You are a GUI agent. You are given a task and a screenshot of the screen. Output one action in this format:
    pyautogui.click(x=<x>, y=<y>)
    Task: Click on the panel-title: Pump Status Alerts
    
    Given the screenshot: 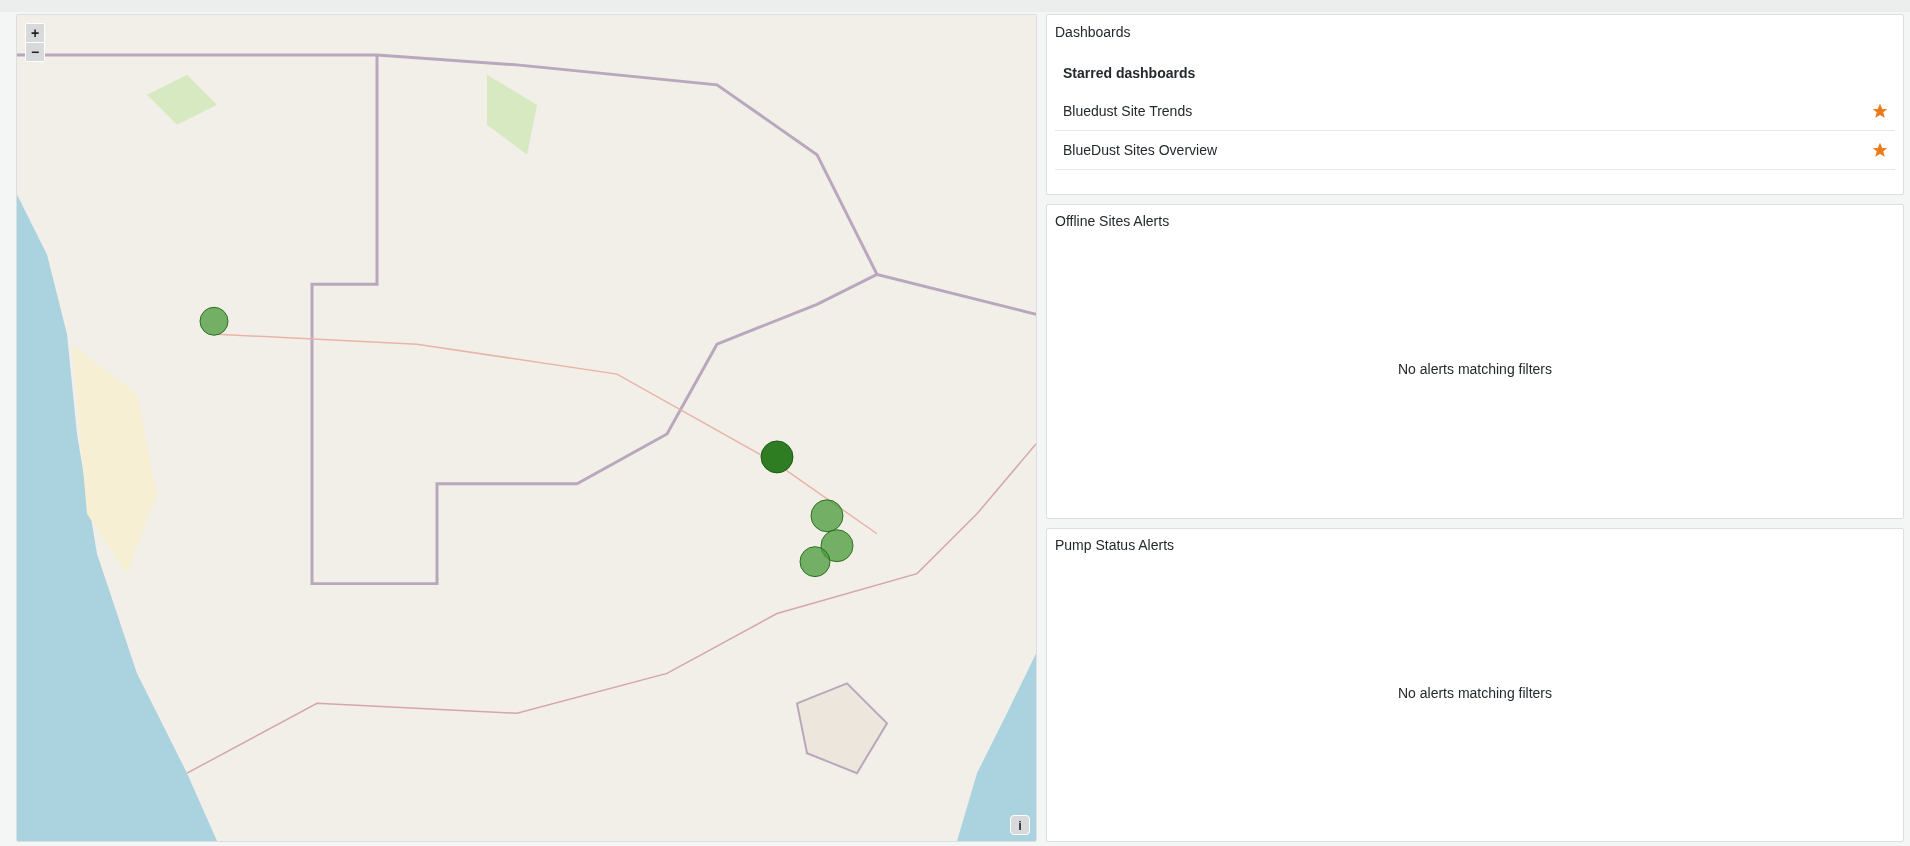 What is the action you would take?
    pyautogui.click(x=1115, y=544)
    